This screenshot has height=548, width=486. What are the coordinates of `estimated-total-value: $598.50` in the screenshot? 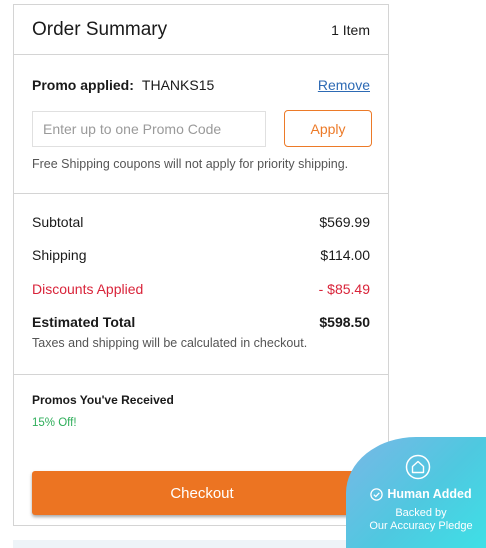 It's located at (344, 322).